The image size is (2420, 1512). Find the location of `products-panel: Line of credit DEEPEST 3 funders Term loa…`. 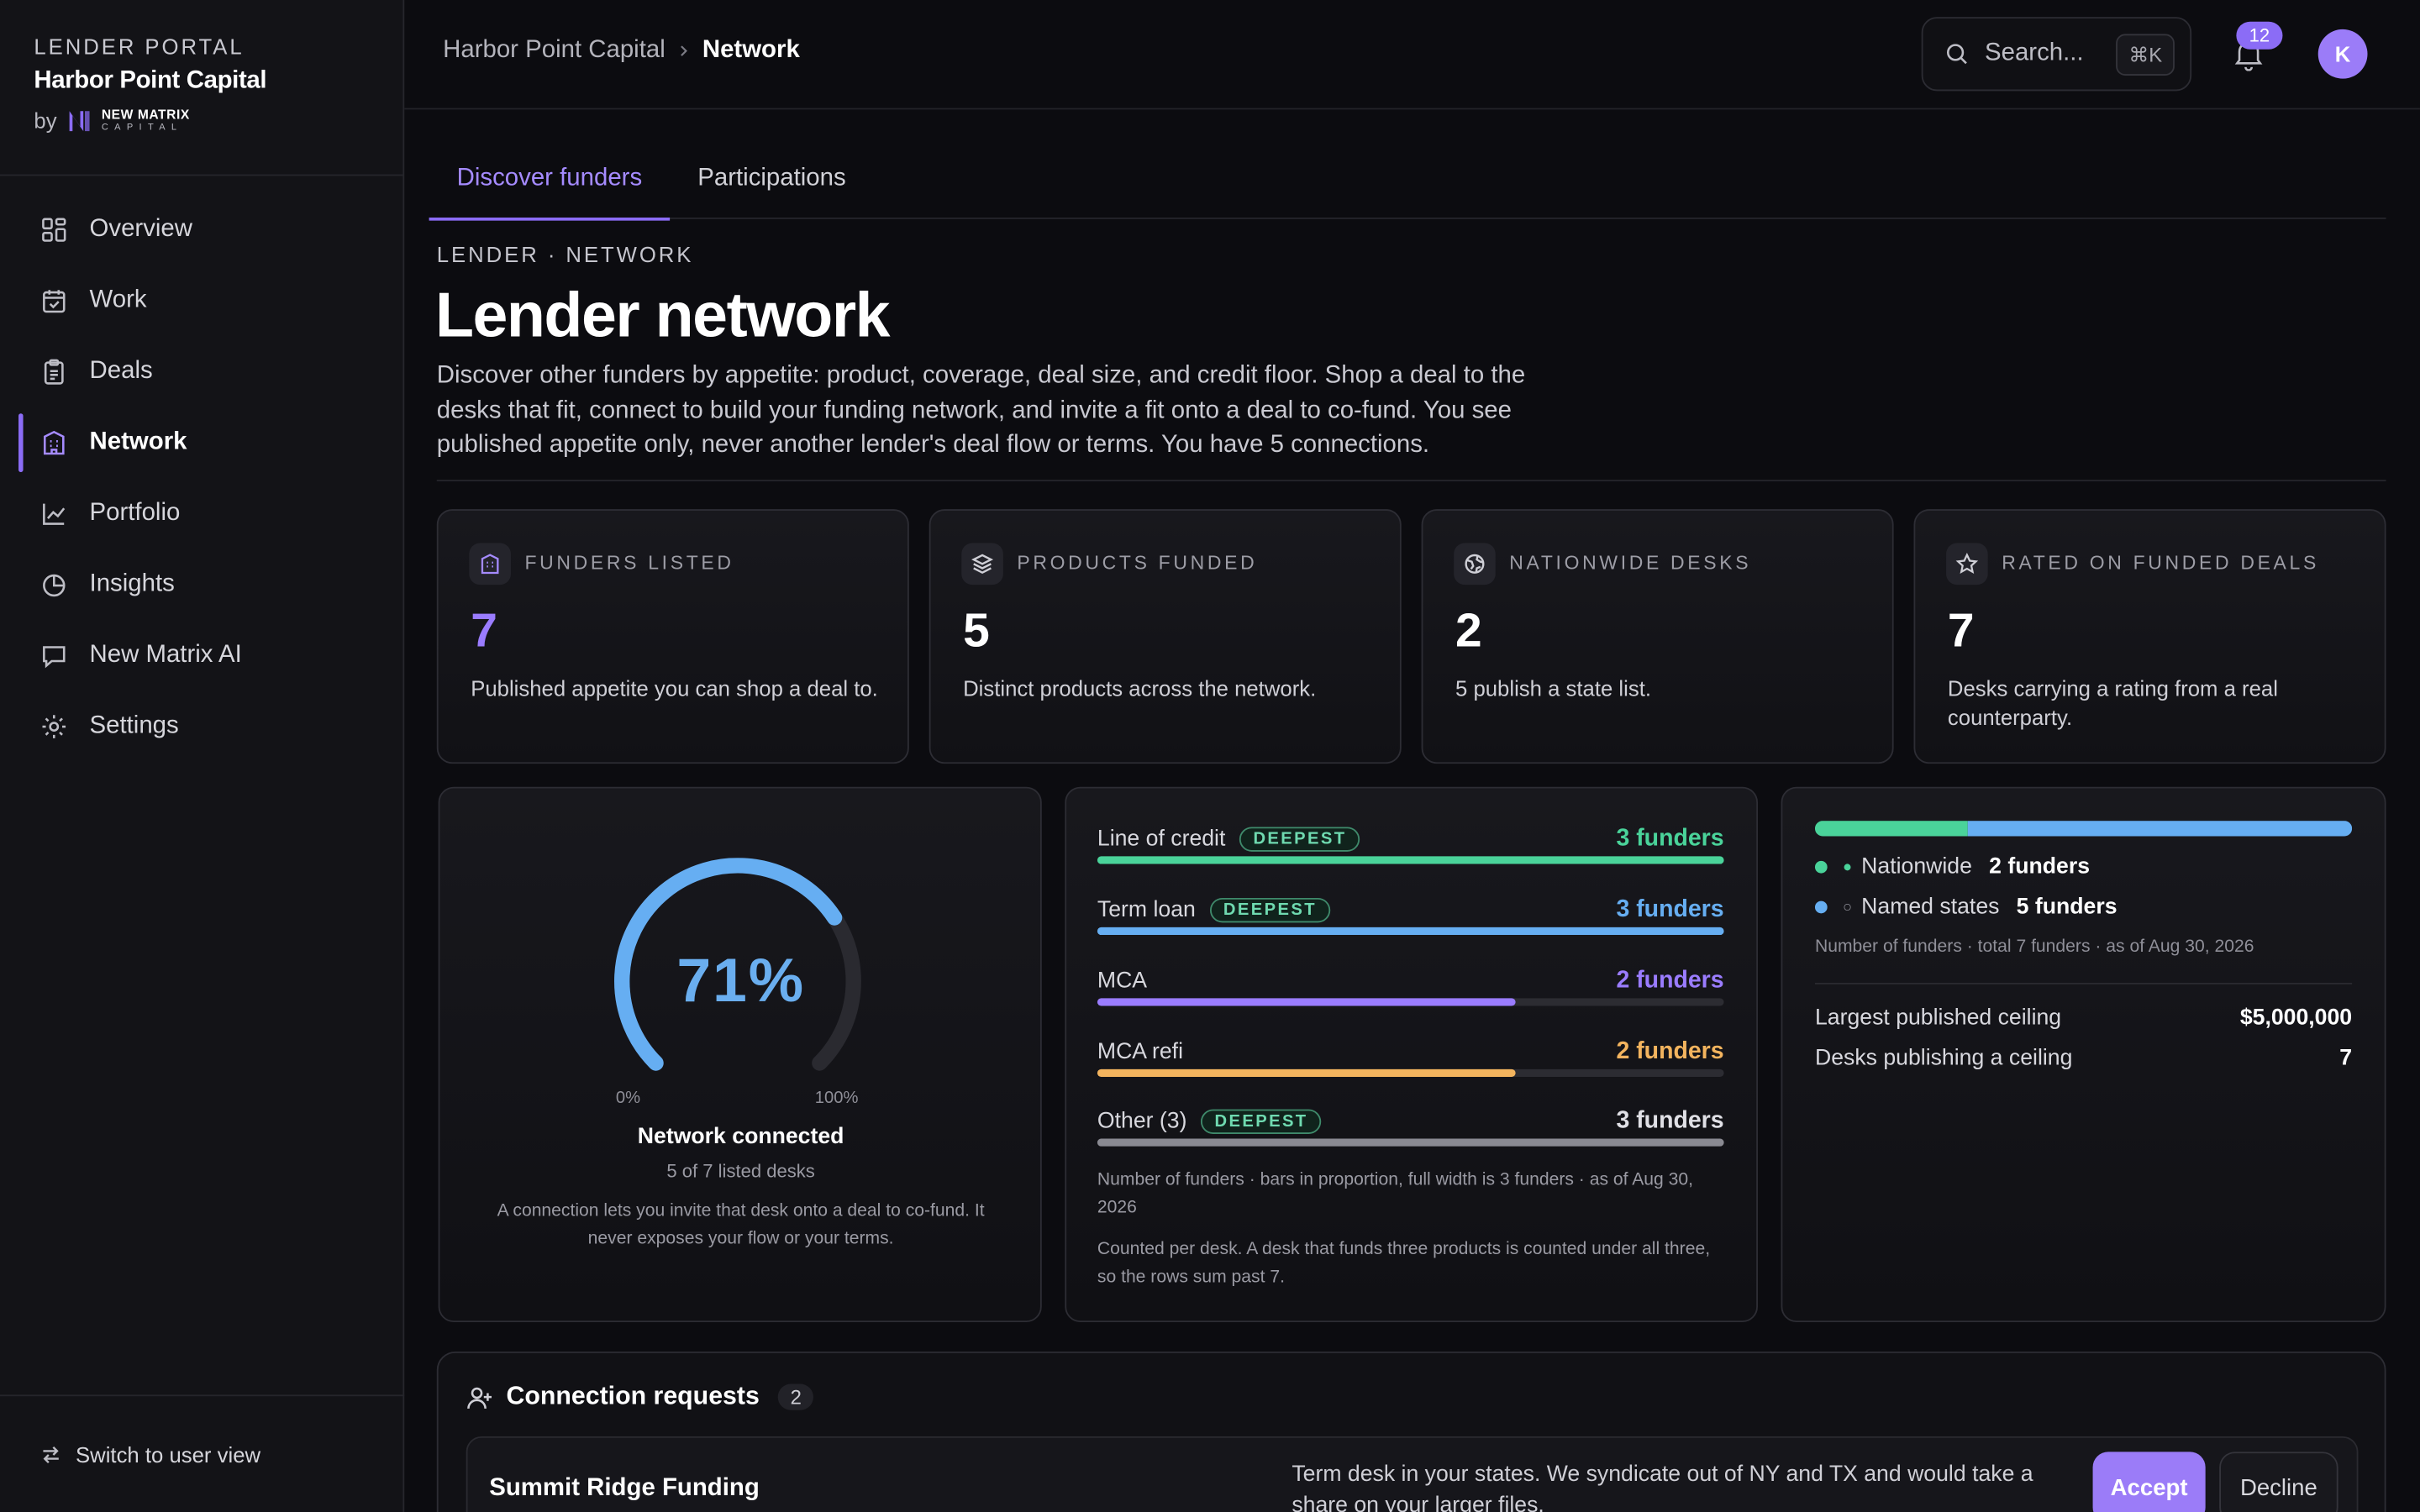

products-panel: Line of credit DEEPEST 3 funders Term loa… is located at coordinates (1412, 1054).